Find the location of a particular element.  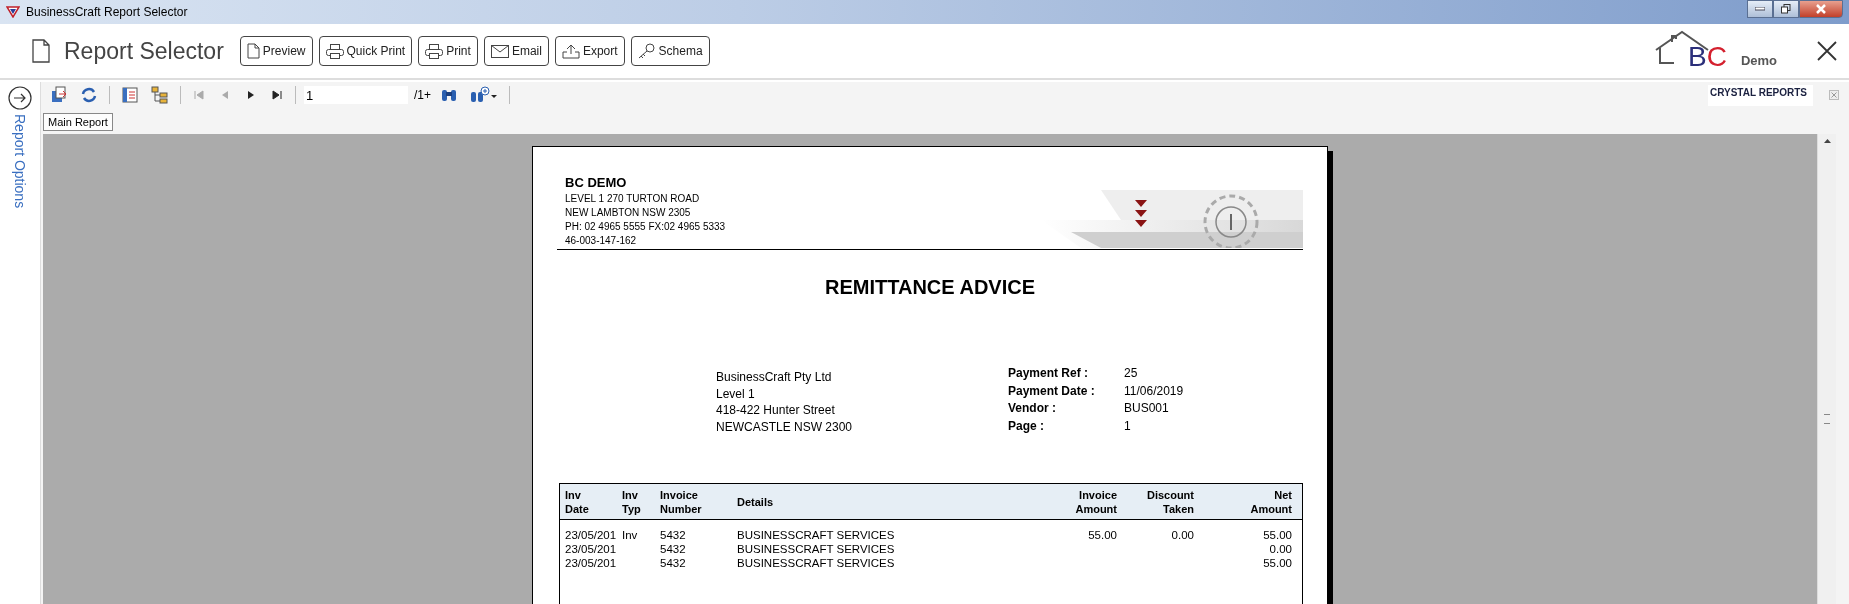

field-label: Payment Date : is located at coordinates (1052, 391).